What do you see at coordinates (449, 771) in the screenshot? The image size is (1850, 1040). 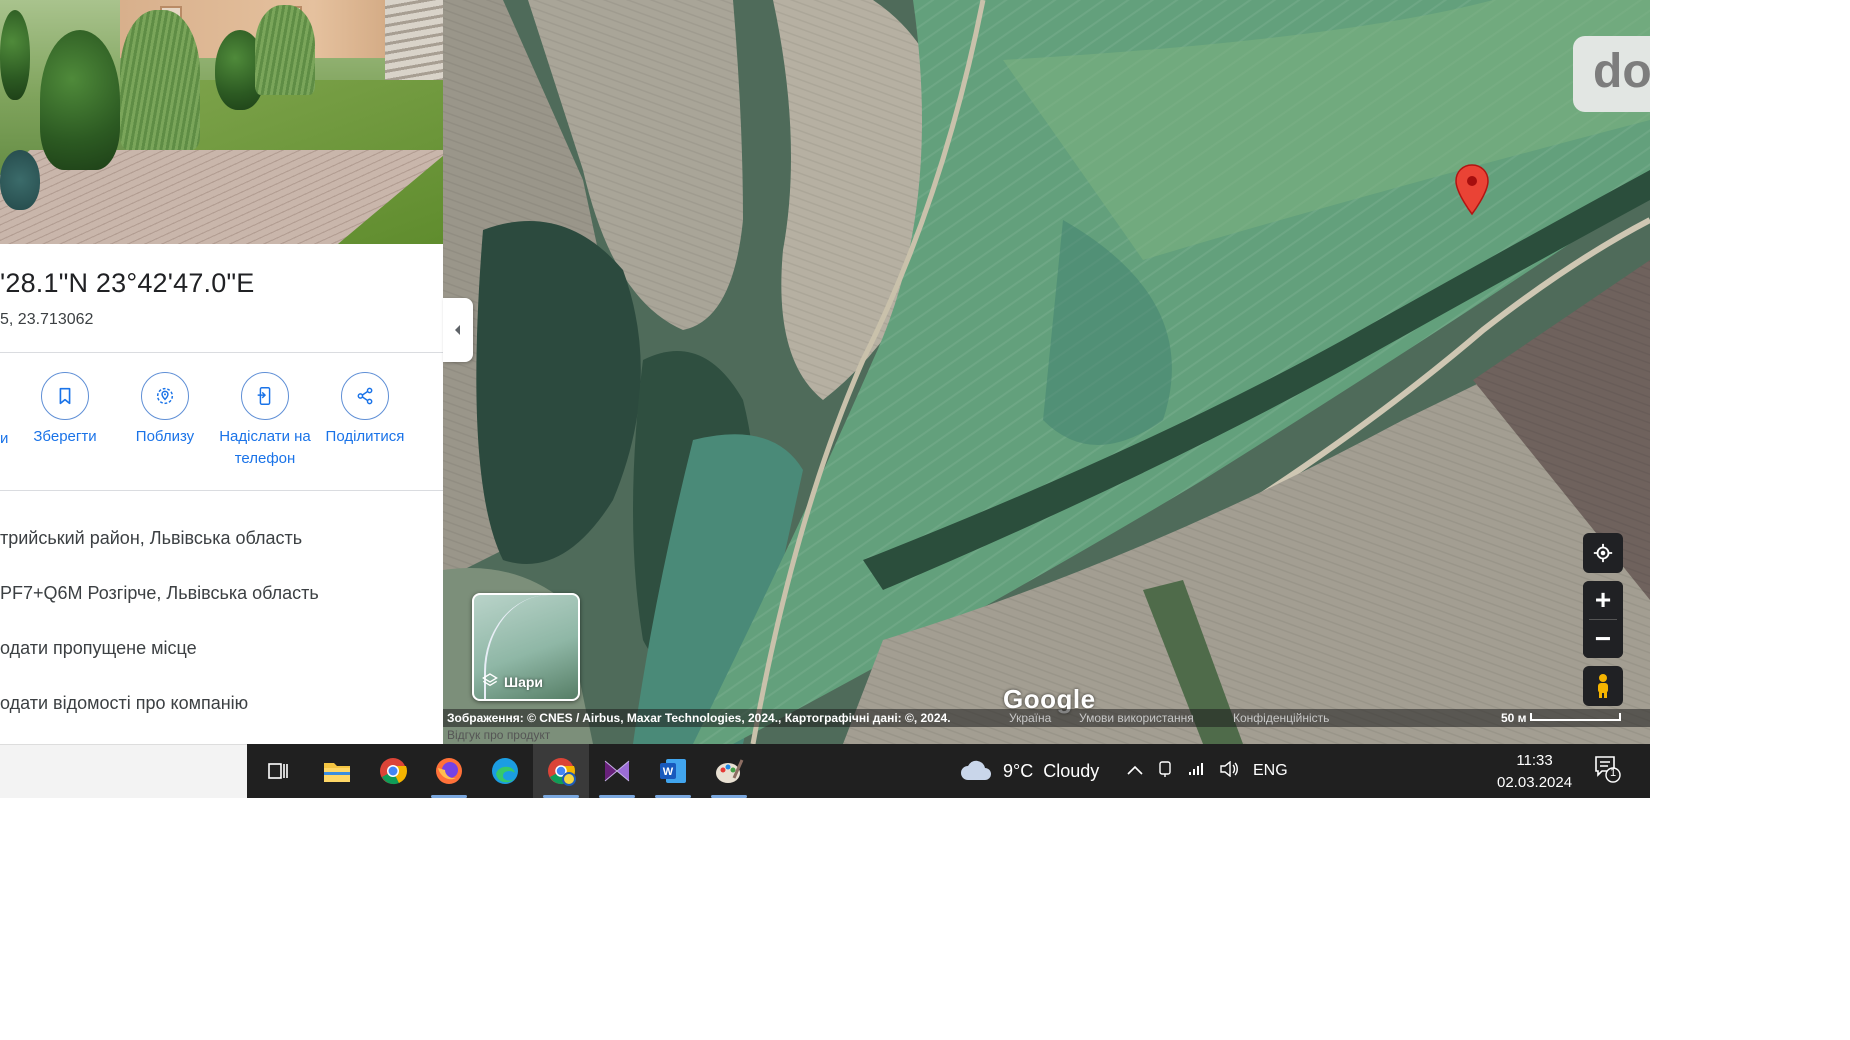 I see `firefox-icon` at bounding box center [449, 771].